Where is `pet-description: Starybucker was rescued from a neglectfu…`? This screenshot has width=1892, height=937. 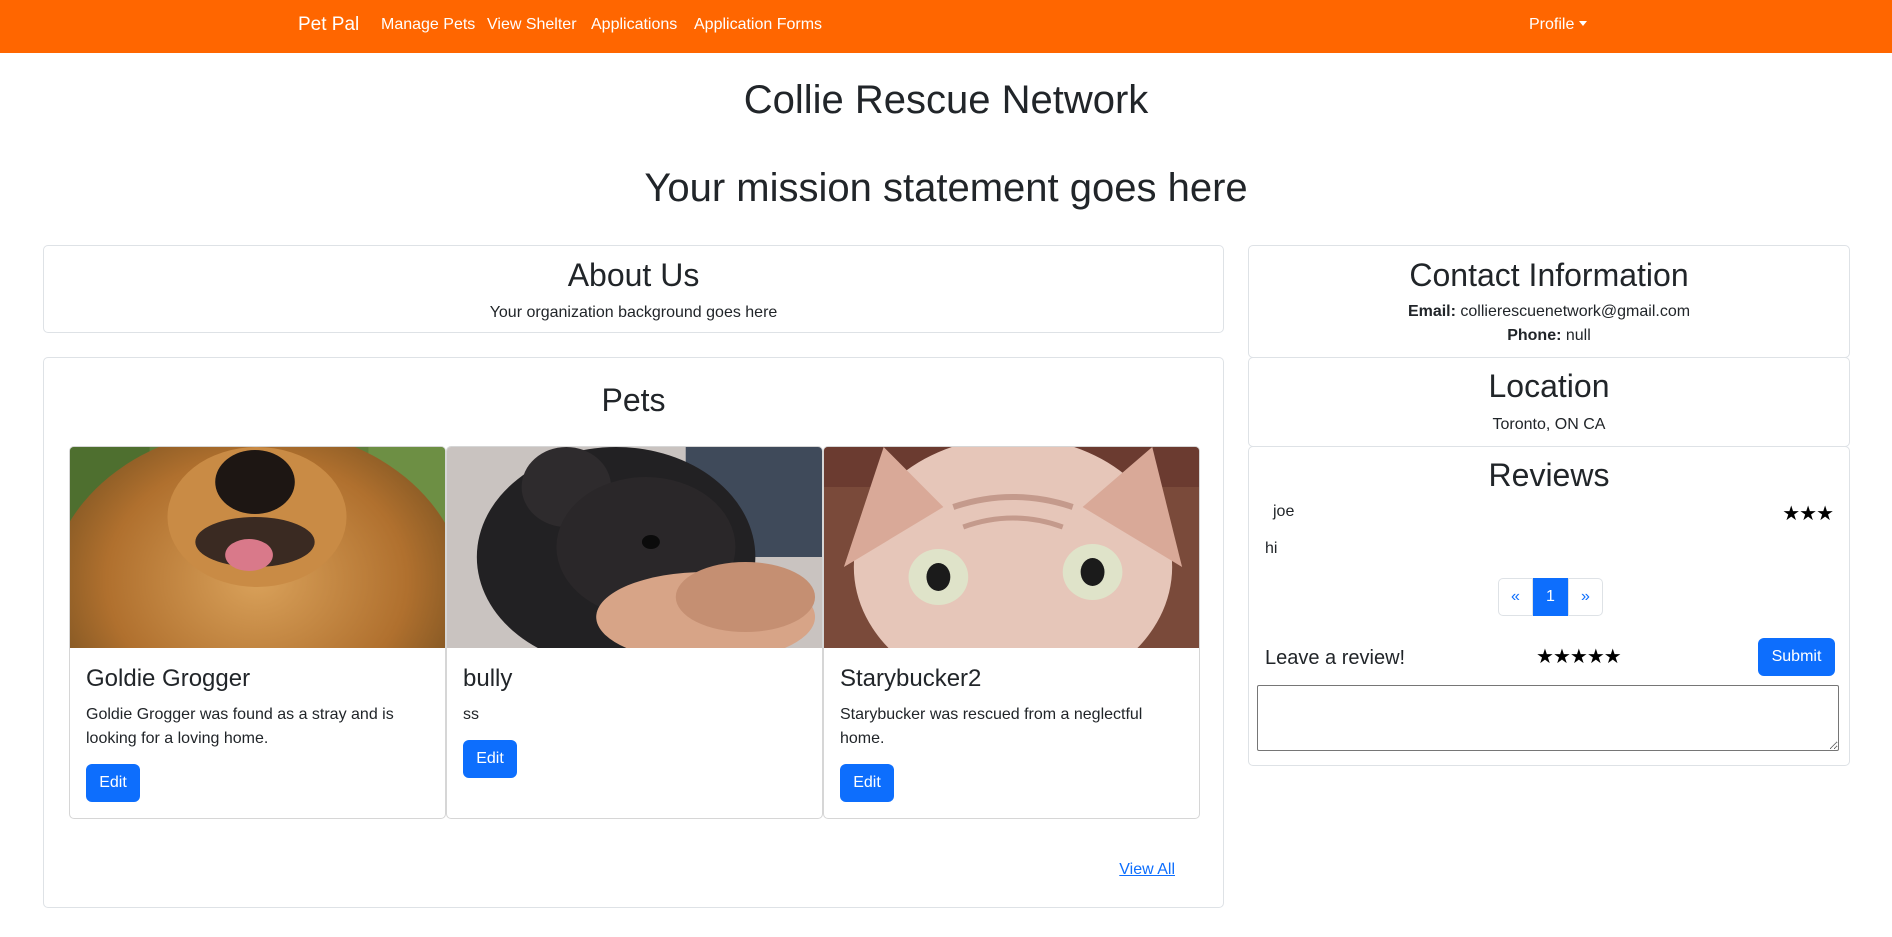
pet-description: Starybucker was rescued from a neglectfu… is located at coordinates (991, 726).